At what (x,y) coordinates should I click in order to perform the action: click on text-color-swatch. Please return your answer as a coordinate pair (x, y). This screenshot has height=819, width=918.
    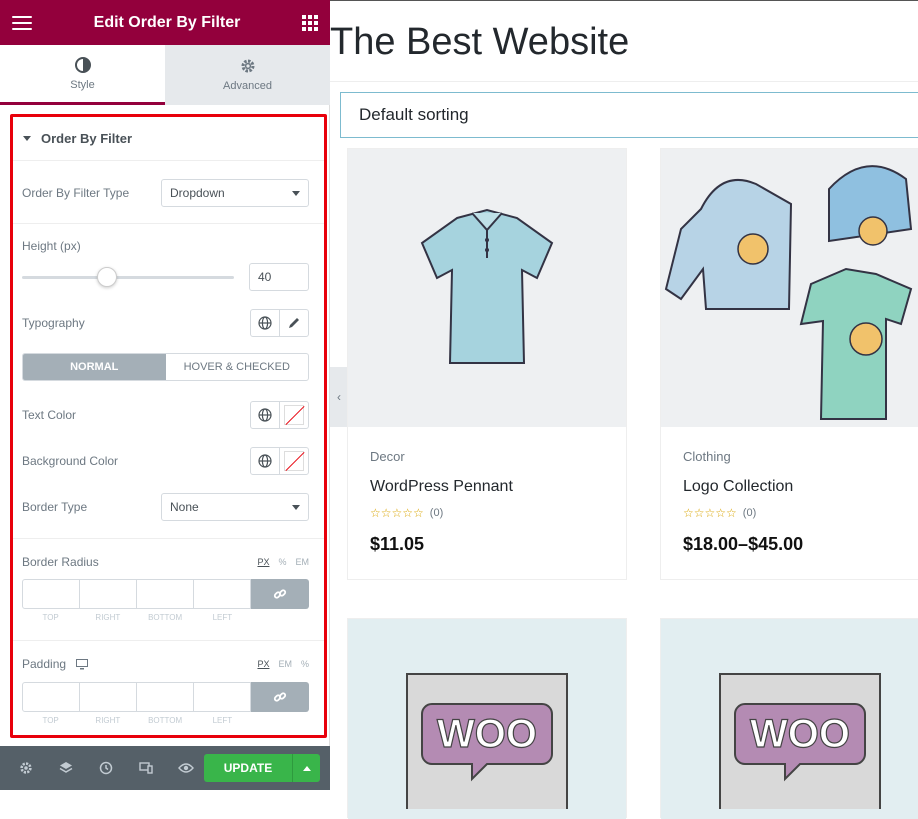
    Looking at the image, I should click on (294, 415).